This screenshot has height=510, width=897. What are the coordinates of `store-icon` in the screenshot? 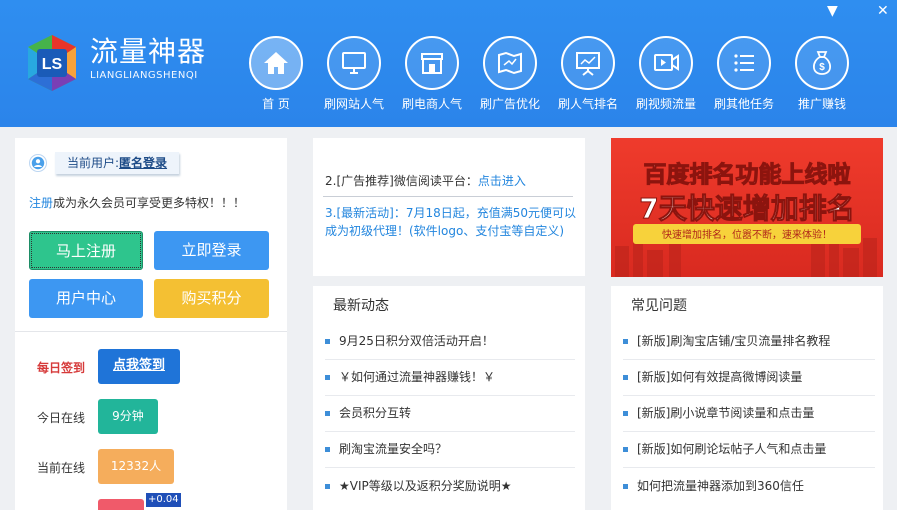 It's located at (432, 63).